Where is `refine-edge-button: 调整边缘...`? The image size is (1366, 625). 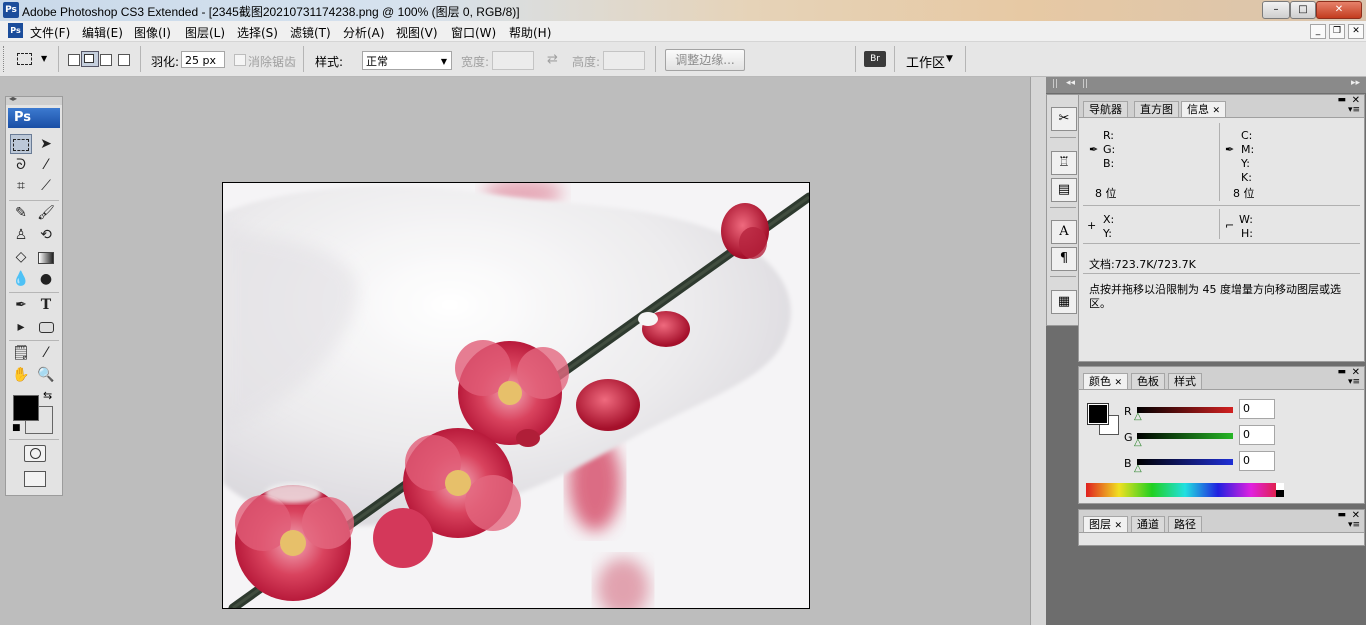
refine-edge-button: 调整边缘... is located at coordinates (705, 60).